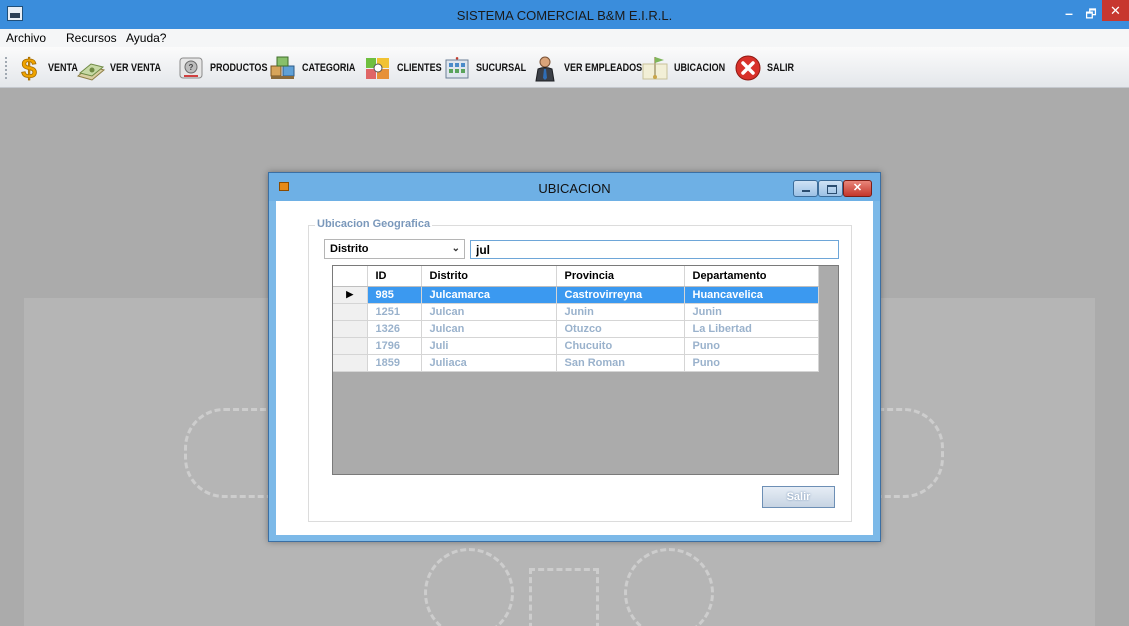 Image resolution: width=1129 pixels, height=626 pixels. What do you see at coordinates (419, 68) in the screenshot?
I see `toolbar-clientes-label: CLIENTES` at bounding box center [419, 68].